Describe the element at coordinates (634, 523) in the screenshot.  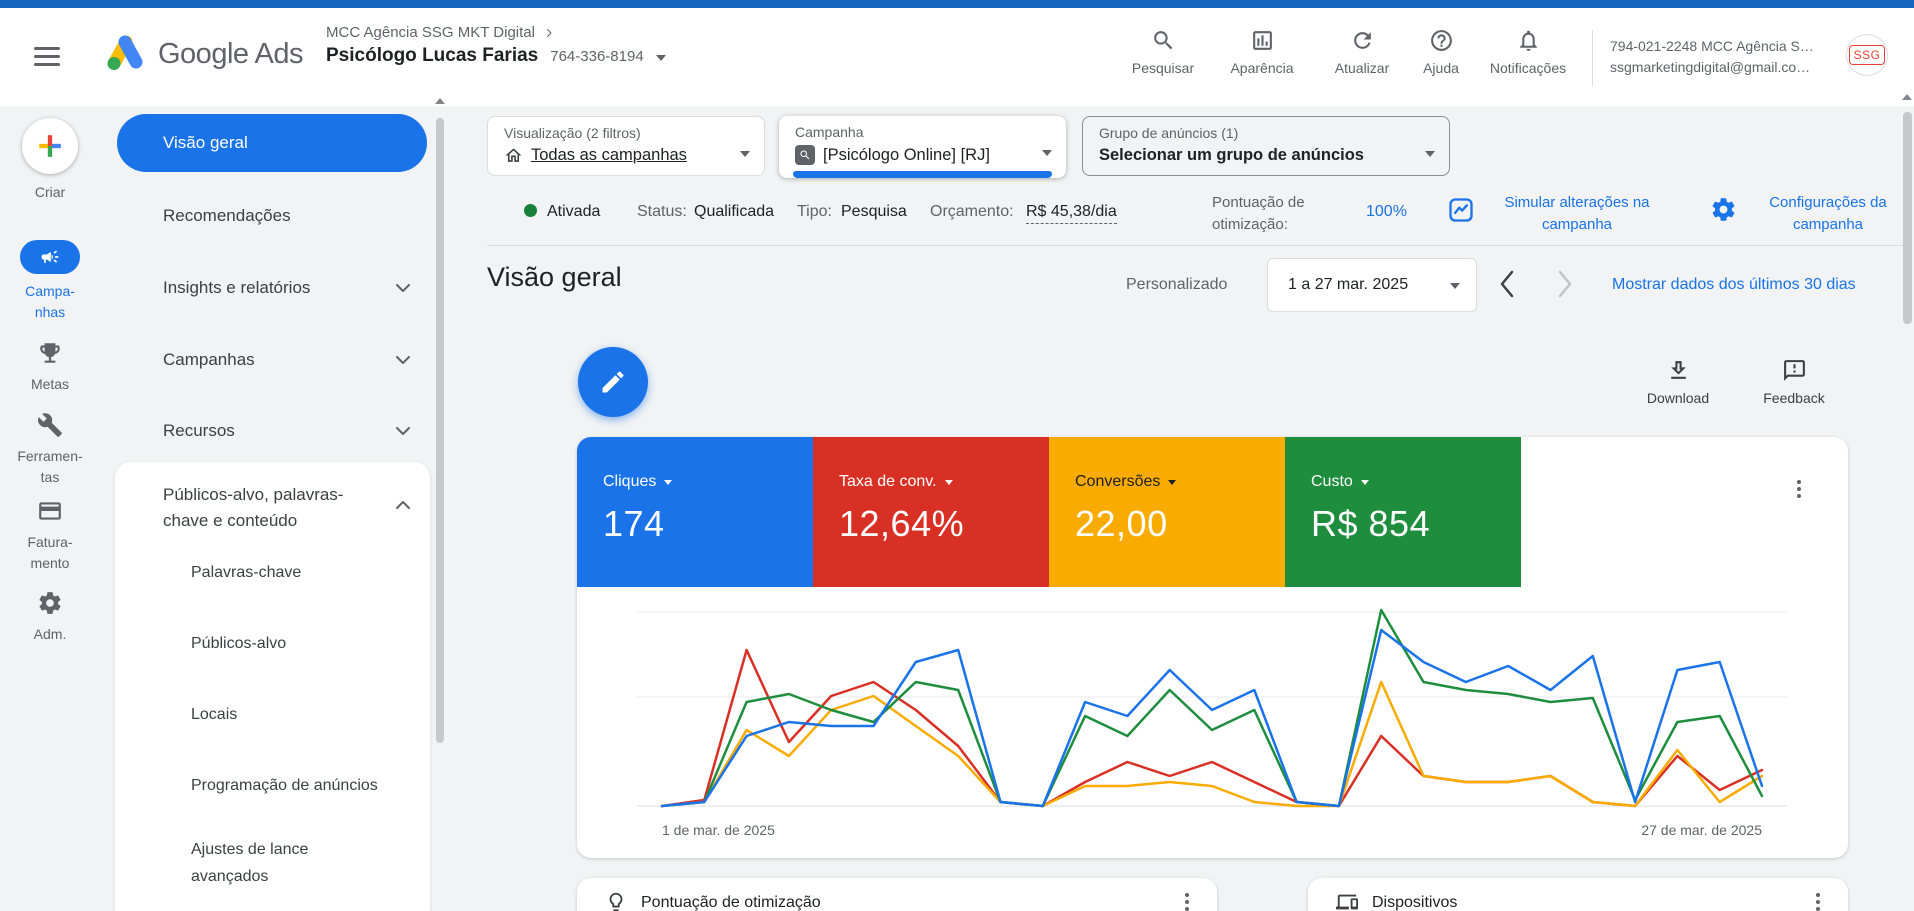
I see `metric-clicks-value: 174` at that location.